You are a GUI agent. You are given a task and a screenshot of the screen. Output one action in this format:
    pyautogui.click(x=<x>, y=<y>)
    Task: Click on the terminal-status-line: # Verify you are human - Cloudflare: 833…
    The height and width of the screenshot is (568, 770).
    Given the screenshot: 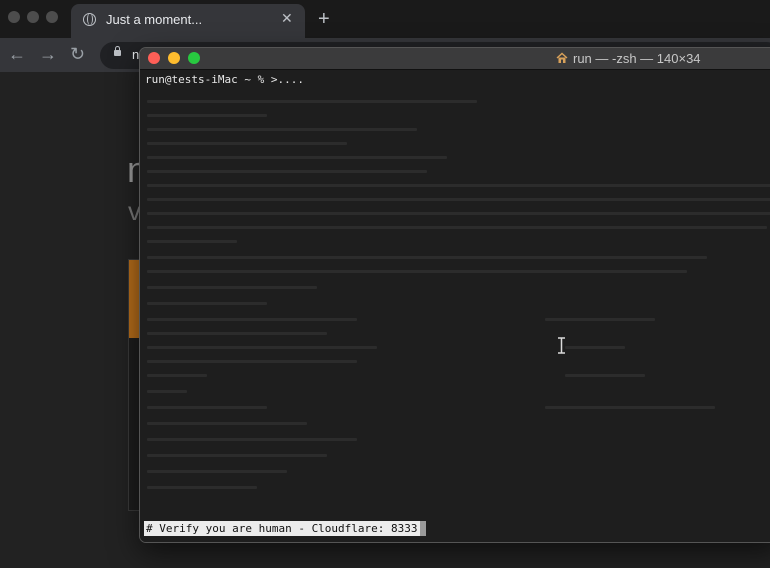 What is the action you would take?
    pyautogui.click(x=282, y=528)
    